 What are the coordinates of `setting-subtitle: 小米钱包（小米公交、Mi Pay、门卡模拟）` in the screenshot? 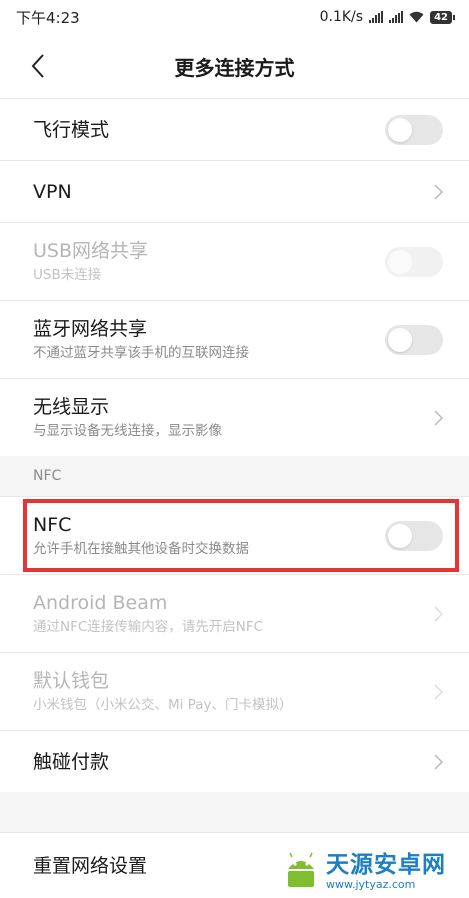 It's located at (163, 705).